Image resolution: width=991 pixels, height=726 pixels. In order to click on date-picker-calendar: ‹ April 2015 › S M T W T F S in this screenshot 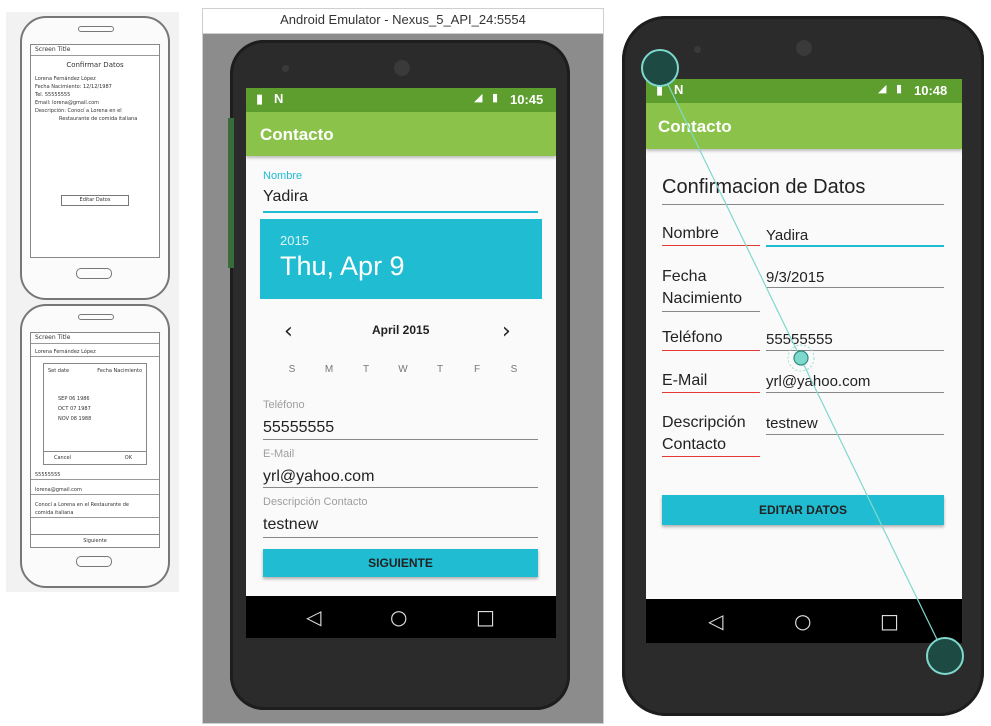, I will do `click(401, 349)`.